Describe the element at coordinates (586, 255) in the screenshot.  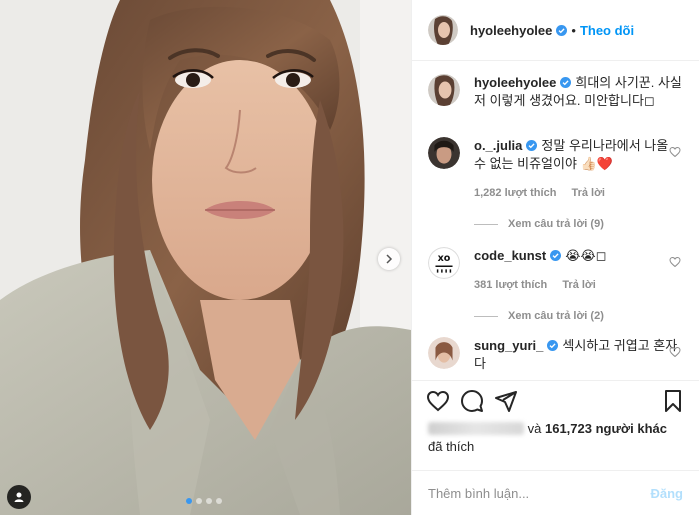
I see `comment-text: 😭😭◻` at that location.